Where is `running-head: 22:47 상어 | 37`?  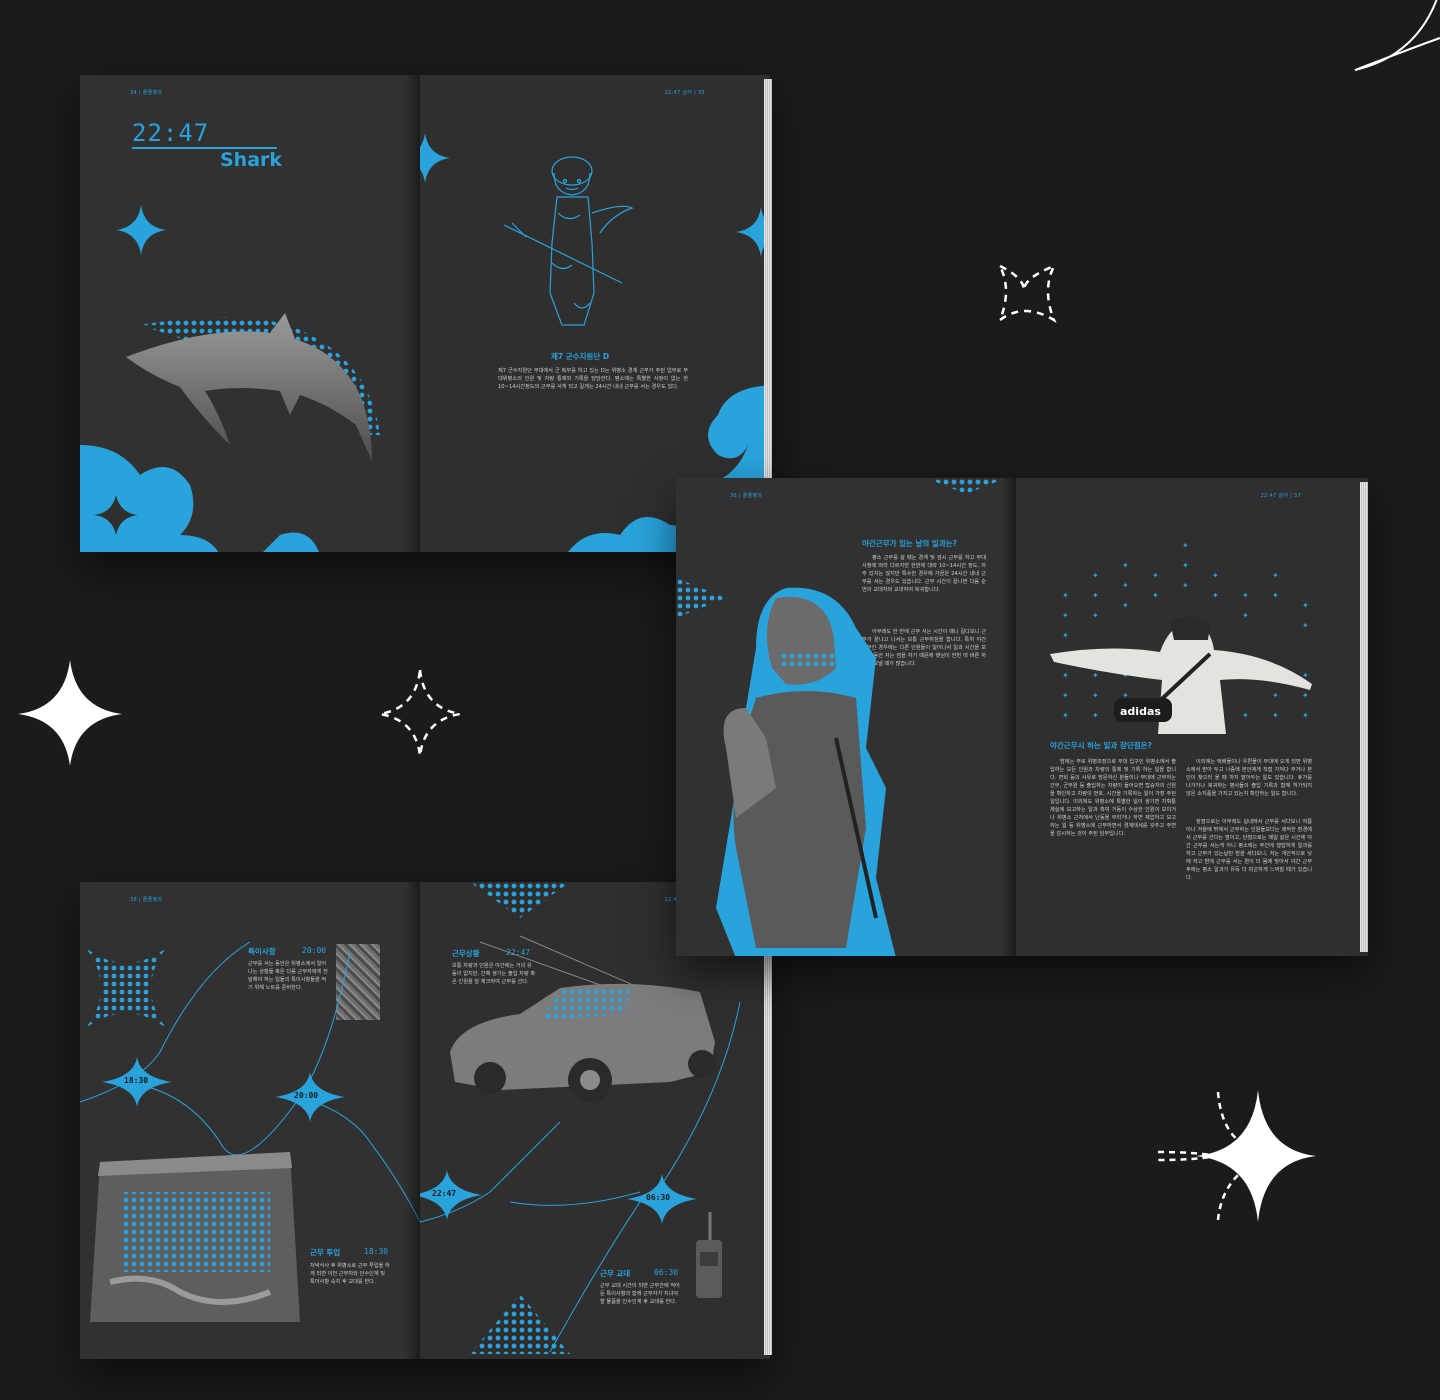
running-head: 22:47 상어 | 37 is located at coordinates (1280, 496).